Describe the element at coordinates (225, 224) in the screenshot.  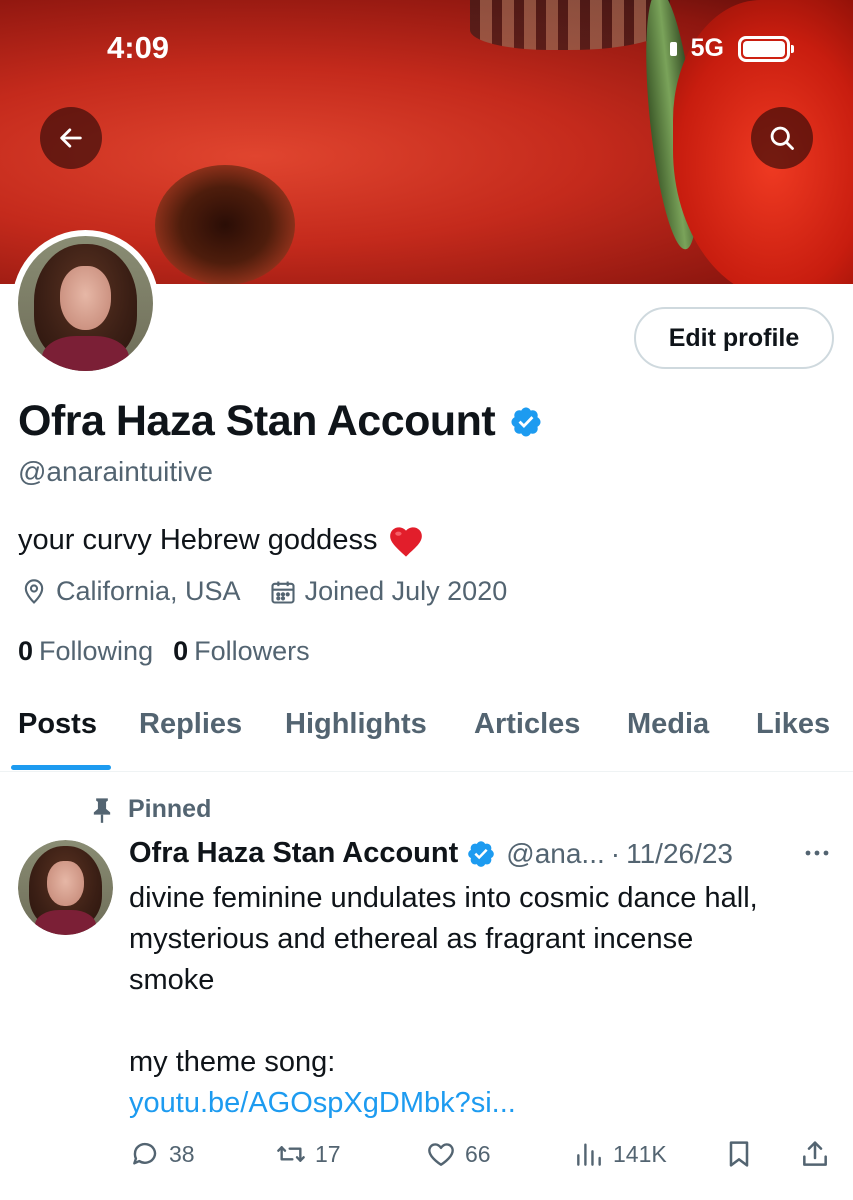
I see `banner-pomegranate-crown` at that location.